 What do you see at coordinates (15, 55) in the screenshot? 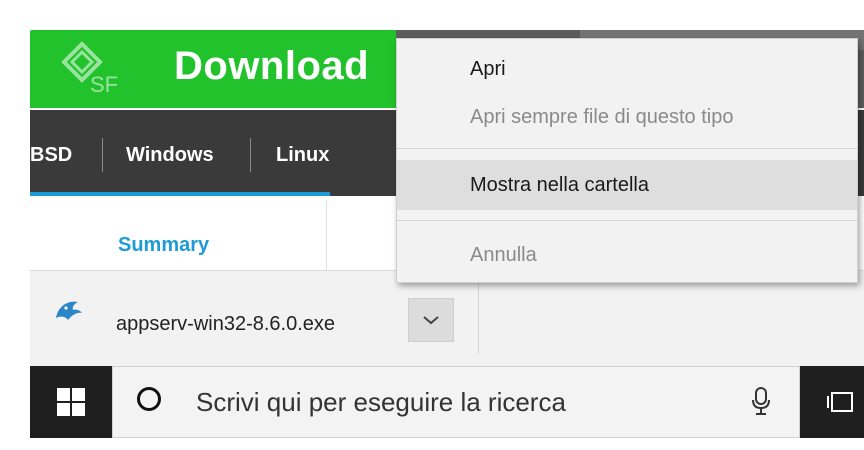
I see `page-margin` at bounding box center [15, 55].